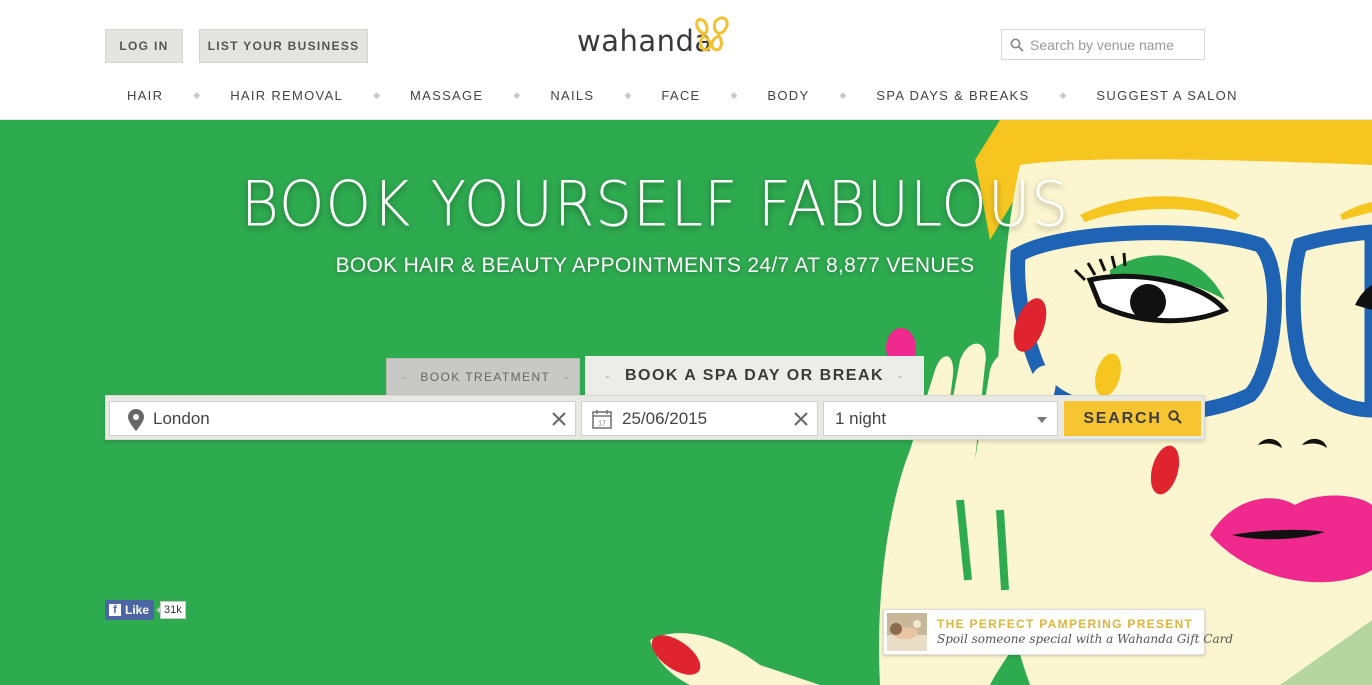 Image resolution: width=1372 pixels, height=685 pixels. I want to click on nav-item-nails: NAILS, so click(572, 95).